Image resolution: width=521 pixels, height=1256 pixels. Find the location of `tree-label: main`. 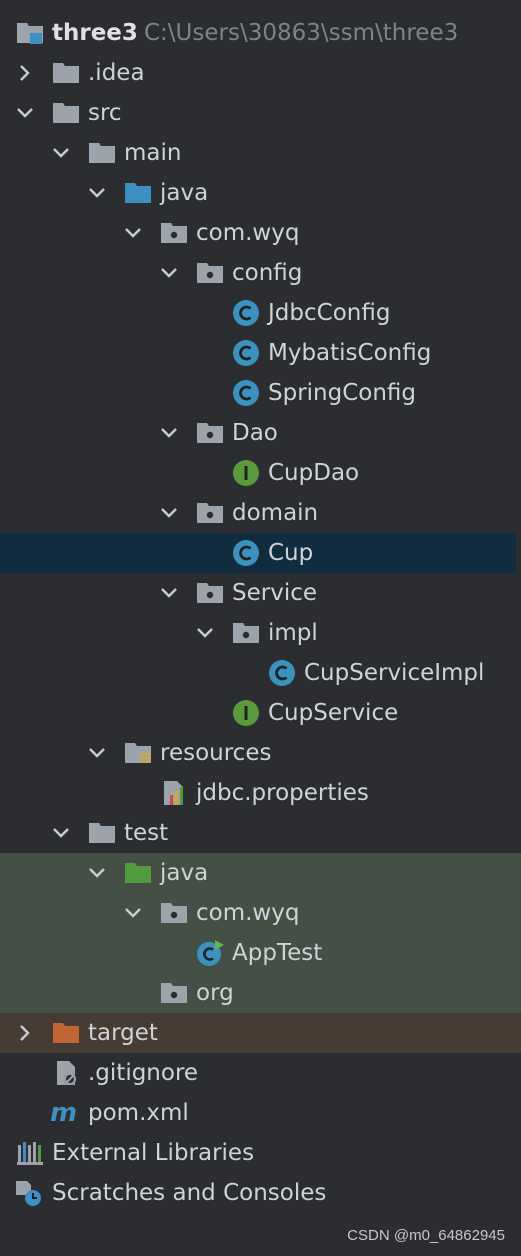

tree-label: main is located at coordinates (153, 153).